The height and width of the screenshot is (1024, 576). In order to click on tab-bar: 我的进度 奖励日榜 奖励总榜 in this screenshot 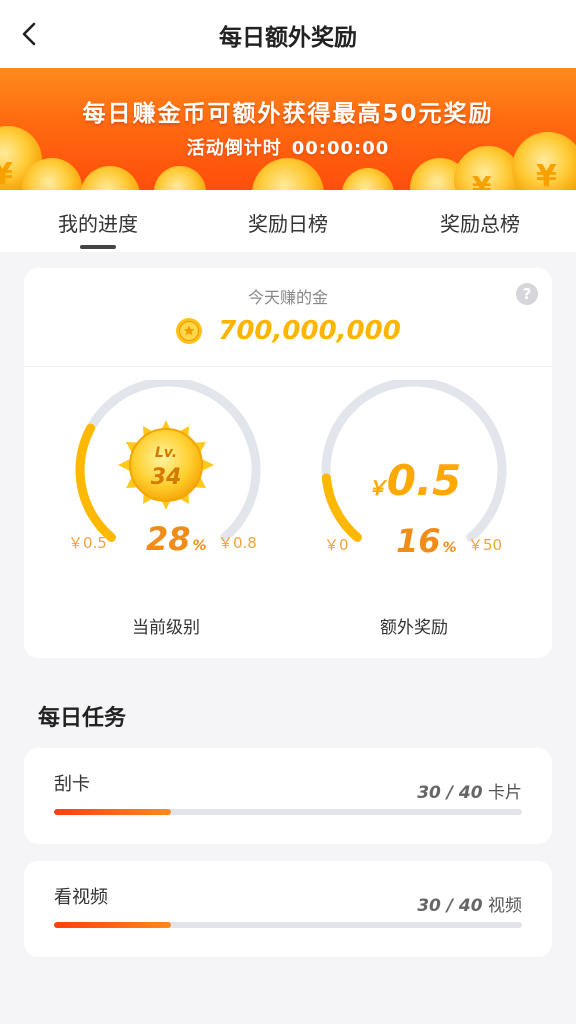, I will do `click(288, 221)`.